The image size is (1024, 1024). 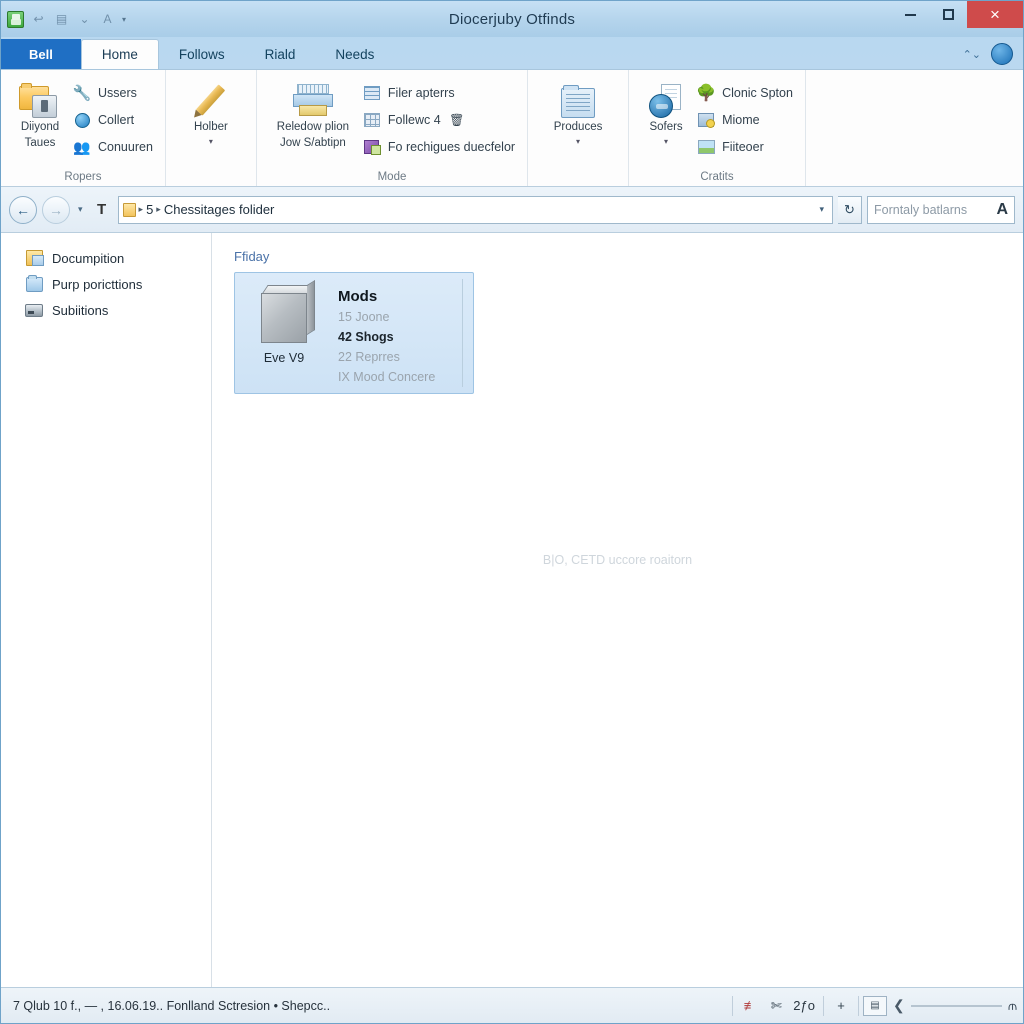 What do you see at coordinates (475, 209) in the screenshot?
I see `breadcrumb: ▸ 5 ▸ Chessitages folider ▾` at bounding box center [475, 209].